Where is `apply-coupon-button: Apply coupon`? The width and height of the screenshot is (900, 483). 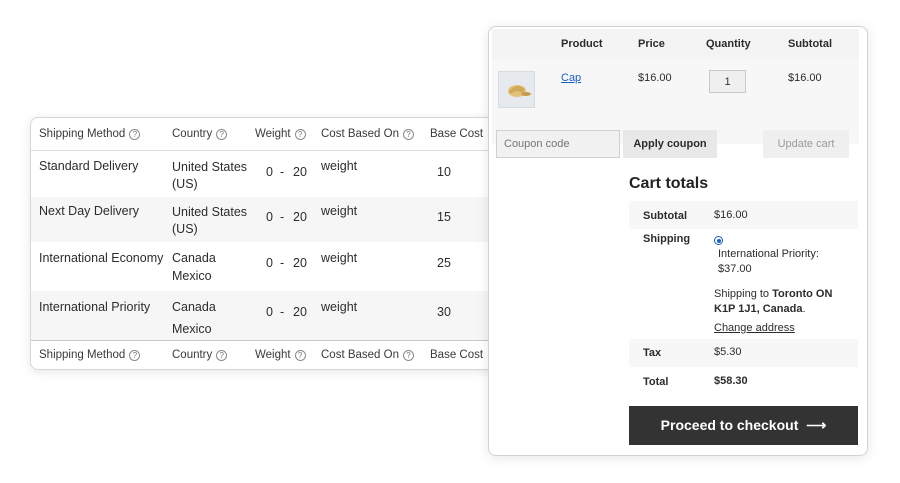
apply-coupon-button: Apply coupon is located at coordinates (670, 144).